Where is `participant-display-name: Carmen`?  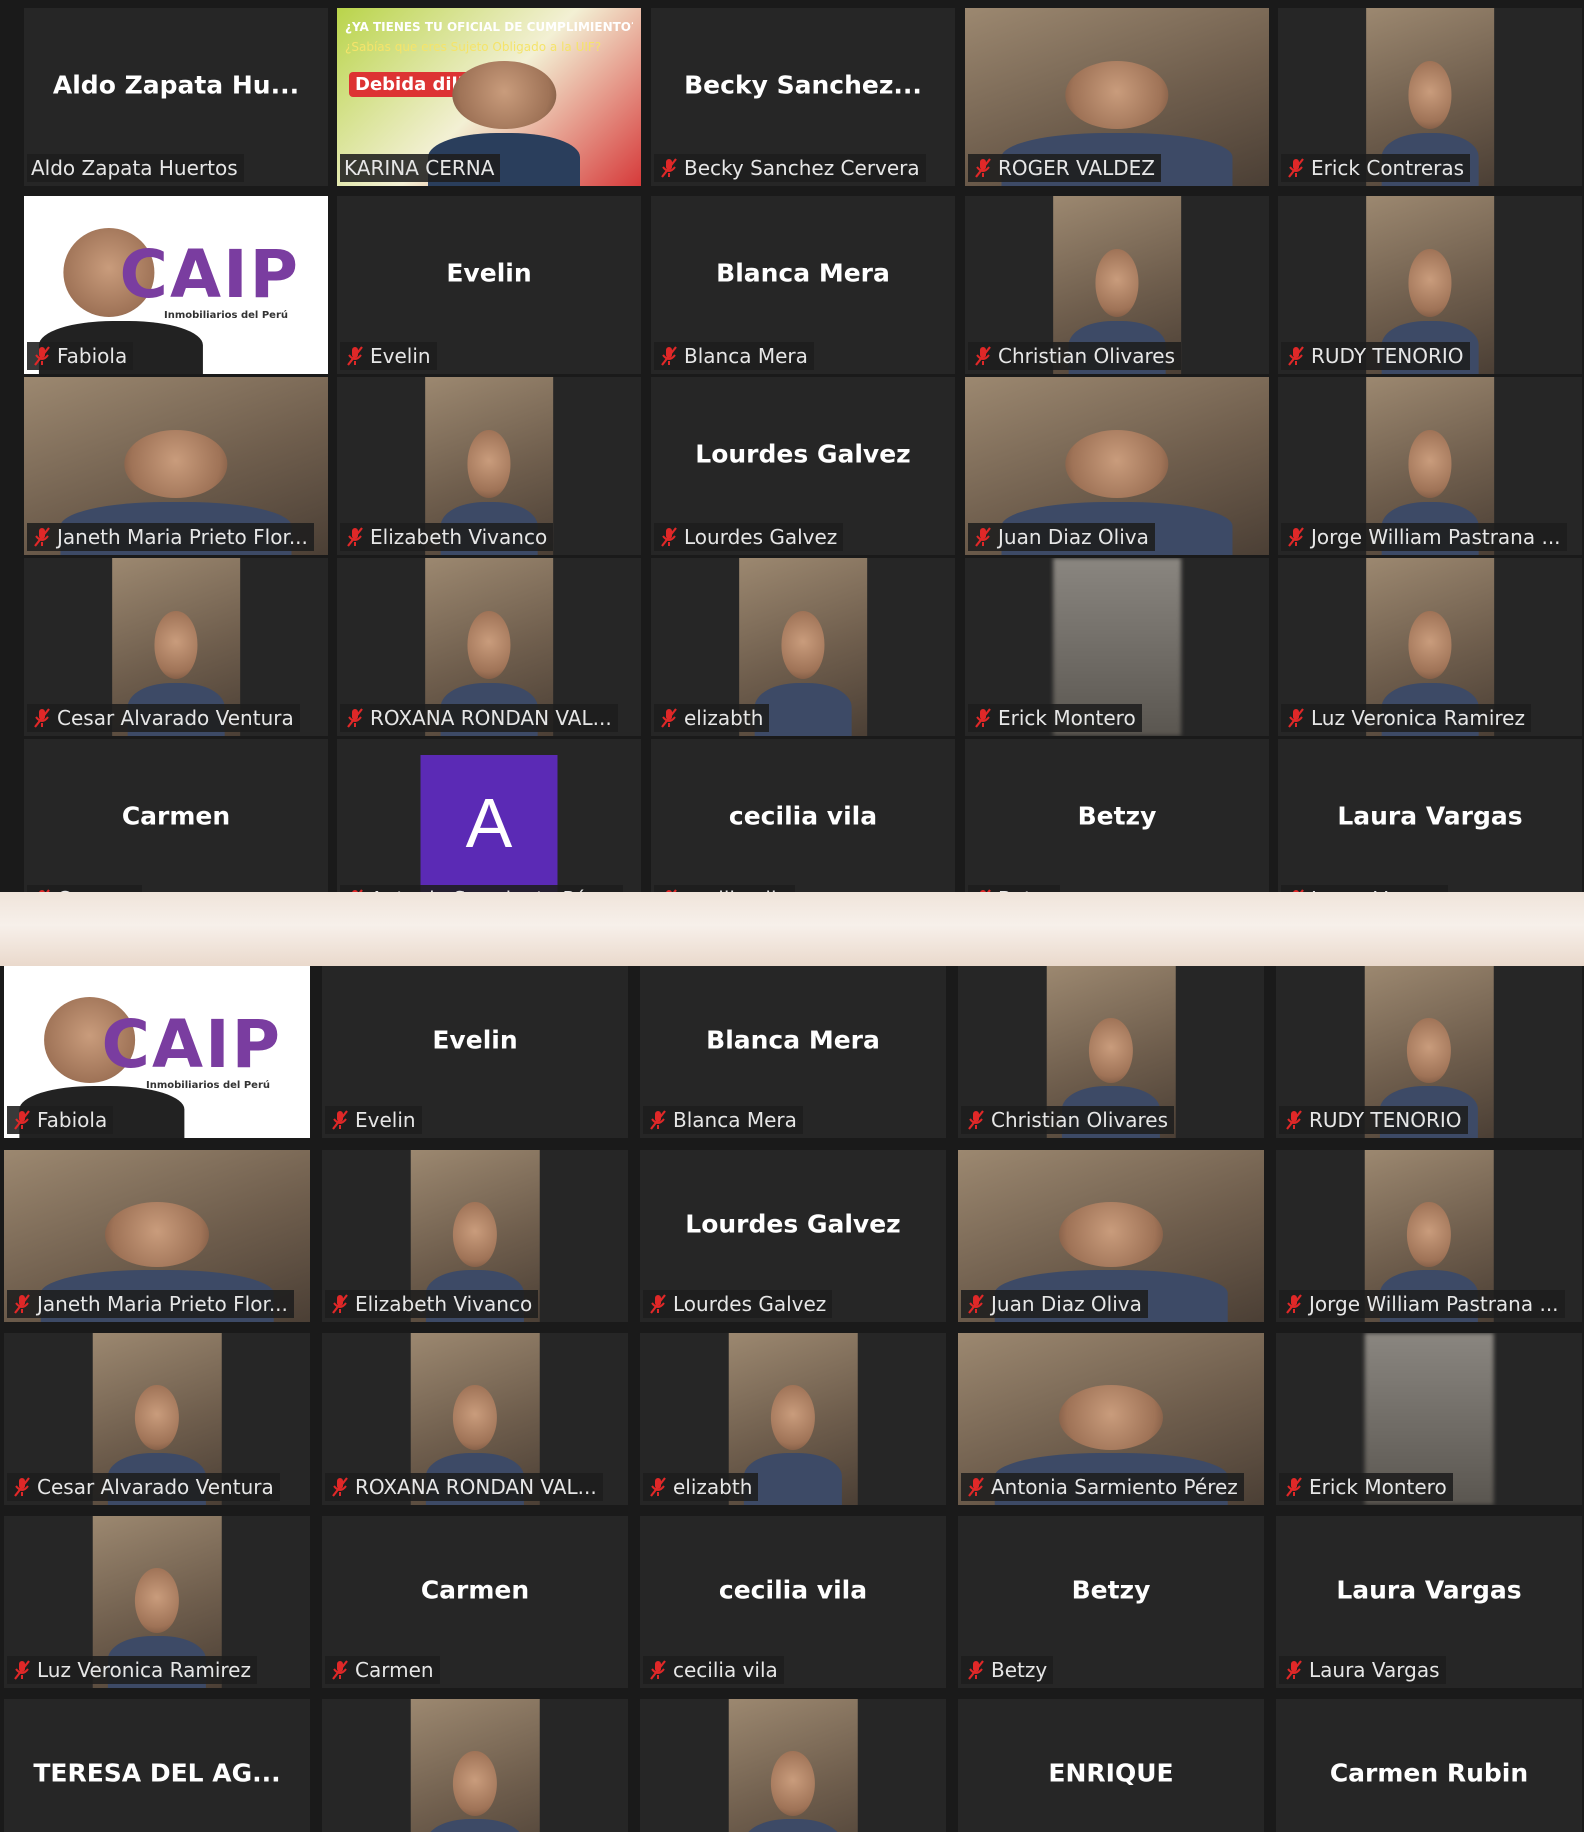
participant-display-name: Carmen is located at coordinates (176, 816).